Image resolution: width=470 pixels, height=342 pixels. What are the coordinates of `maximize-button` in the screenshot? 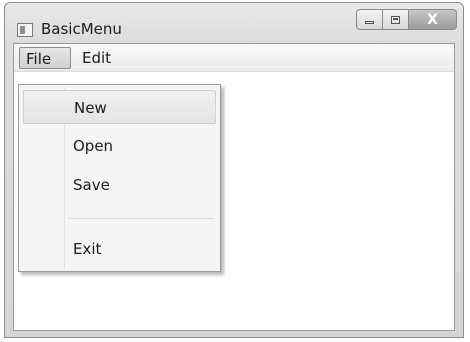 It's located at (396, 19).